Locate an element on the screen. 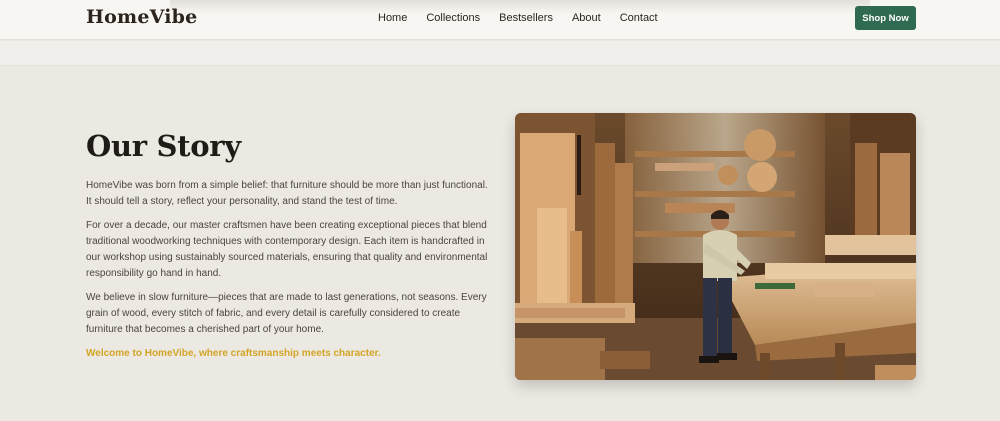  nav-collections: Collections is located at coordinates (453, 18).